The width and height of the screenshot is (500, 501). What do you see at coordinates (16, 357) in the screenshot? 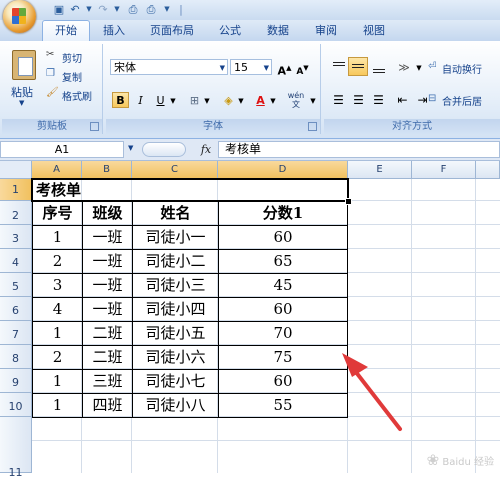
I see `row-header-8: 8` at bounding box center [16, 357].